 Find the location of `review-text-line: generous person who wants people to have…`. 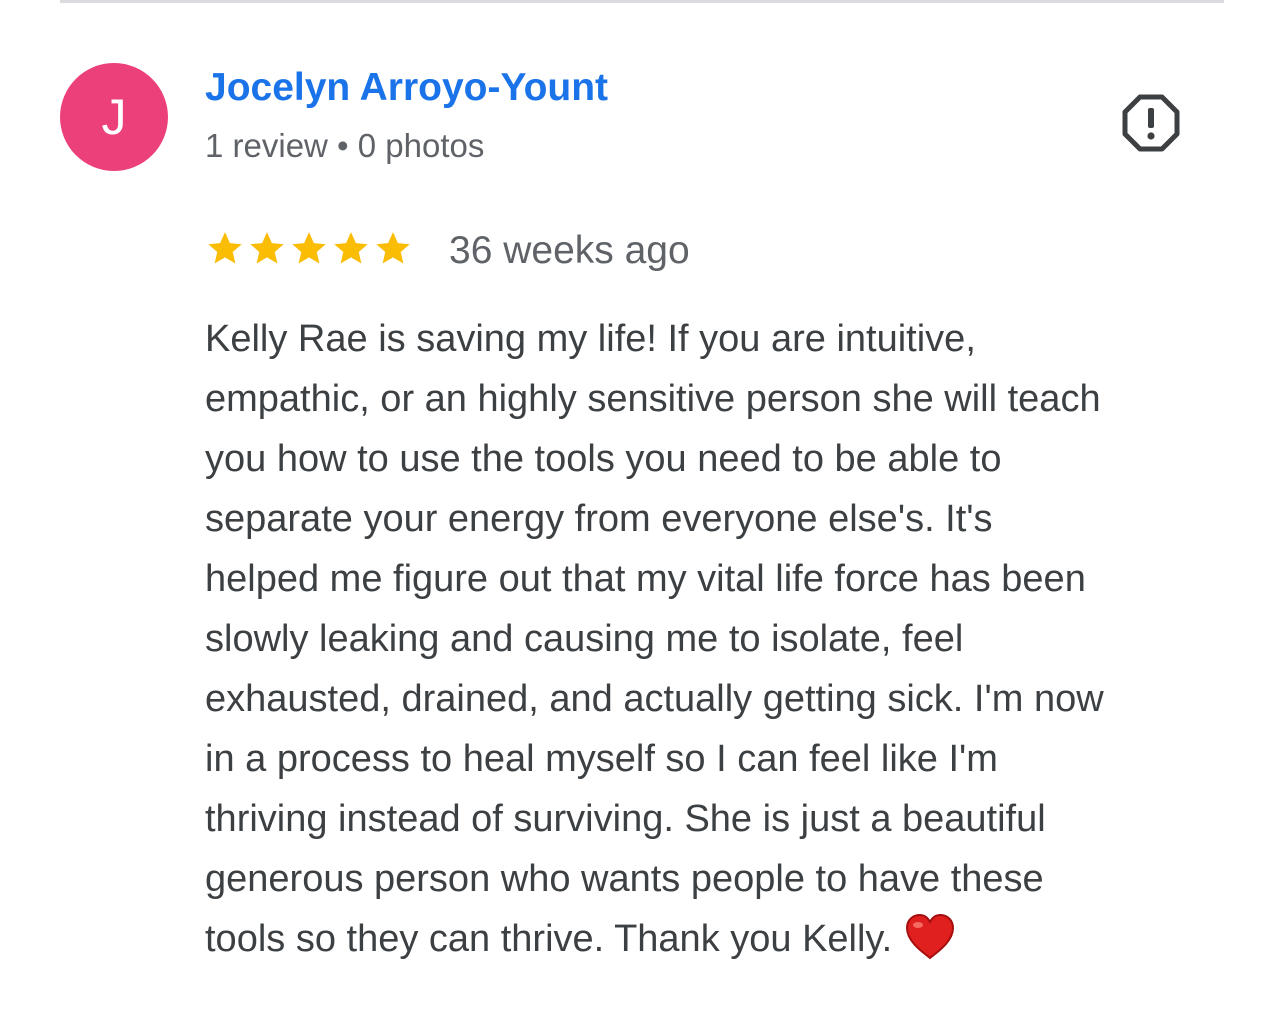

review-text-line: generous person who wants people to have… is located at coordinates (624, 879).